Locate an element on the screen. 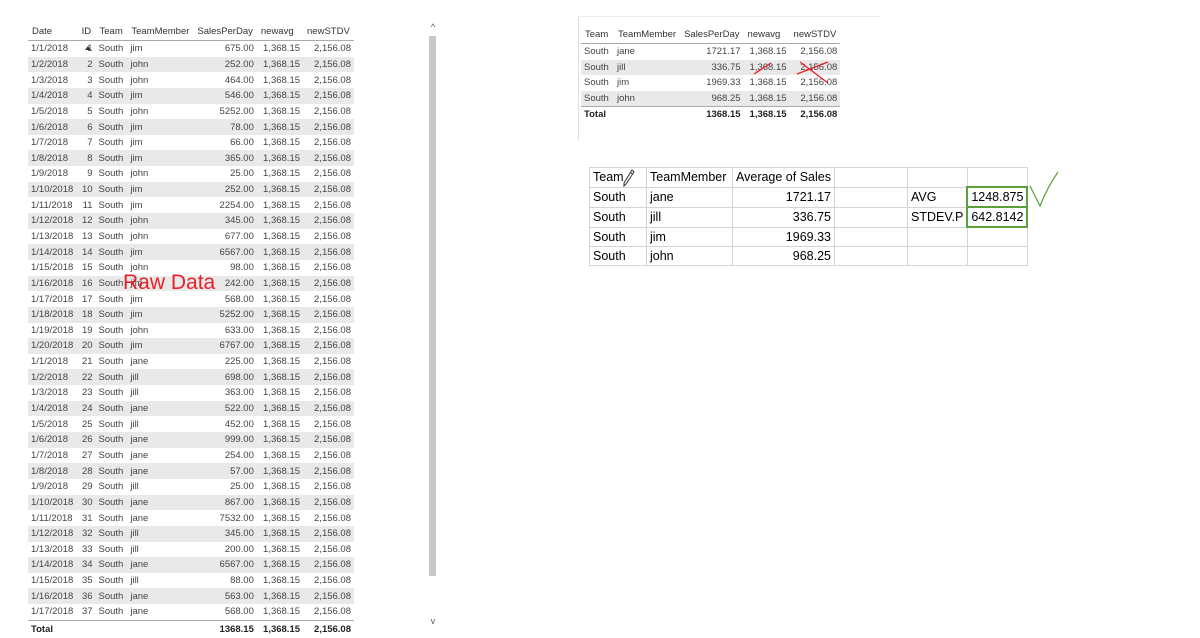 The image size is (1200, 638). excel-stat-label-avg: AVG is located at coordinates (937, 197).